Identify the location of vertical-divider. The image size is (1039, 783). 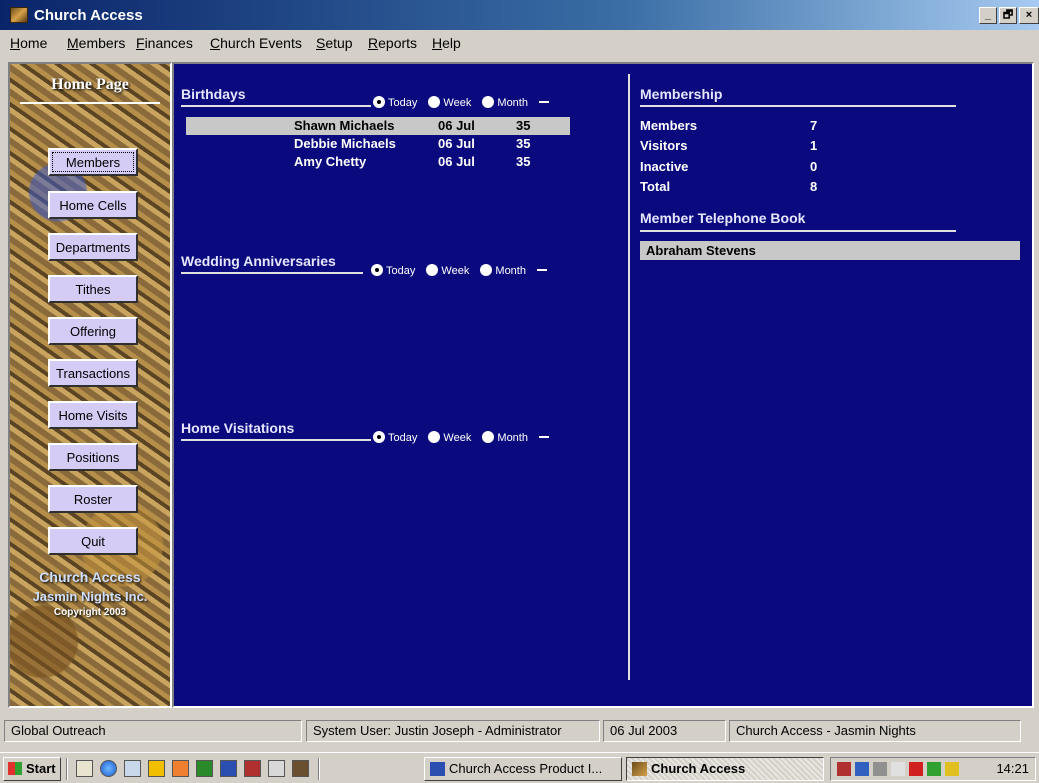
(629, 377).